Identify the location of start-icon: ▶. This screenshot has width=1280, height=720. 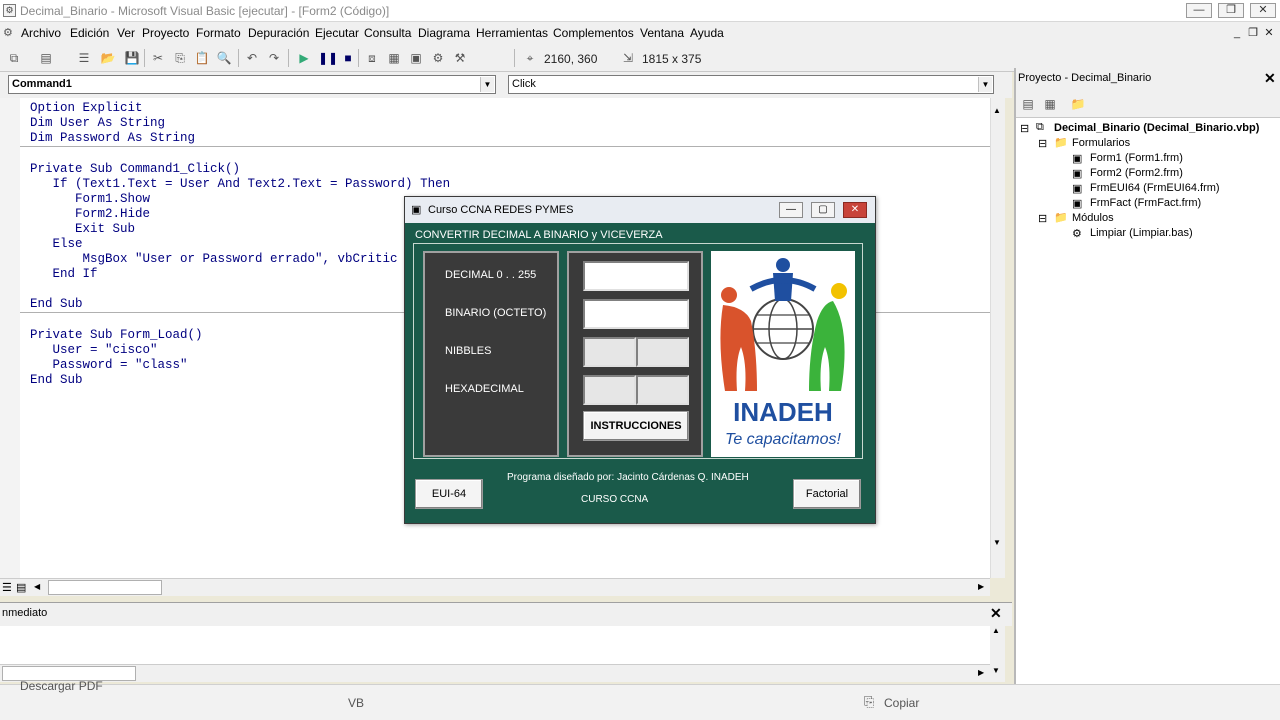
(304, 58).